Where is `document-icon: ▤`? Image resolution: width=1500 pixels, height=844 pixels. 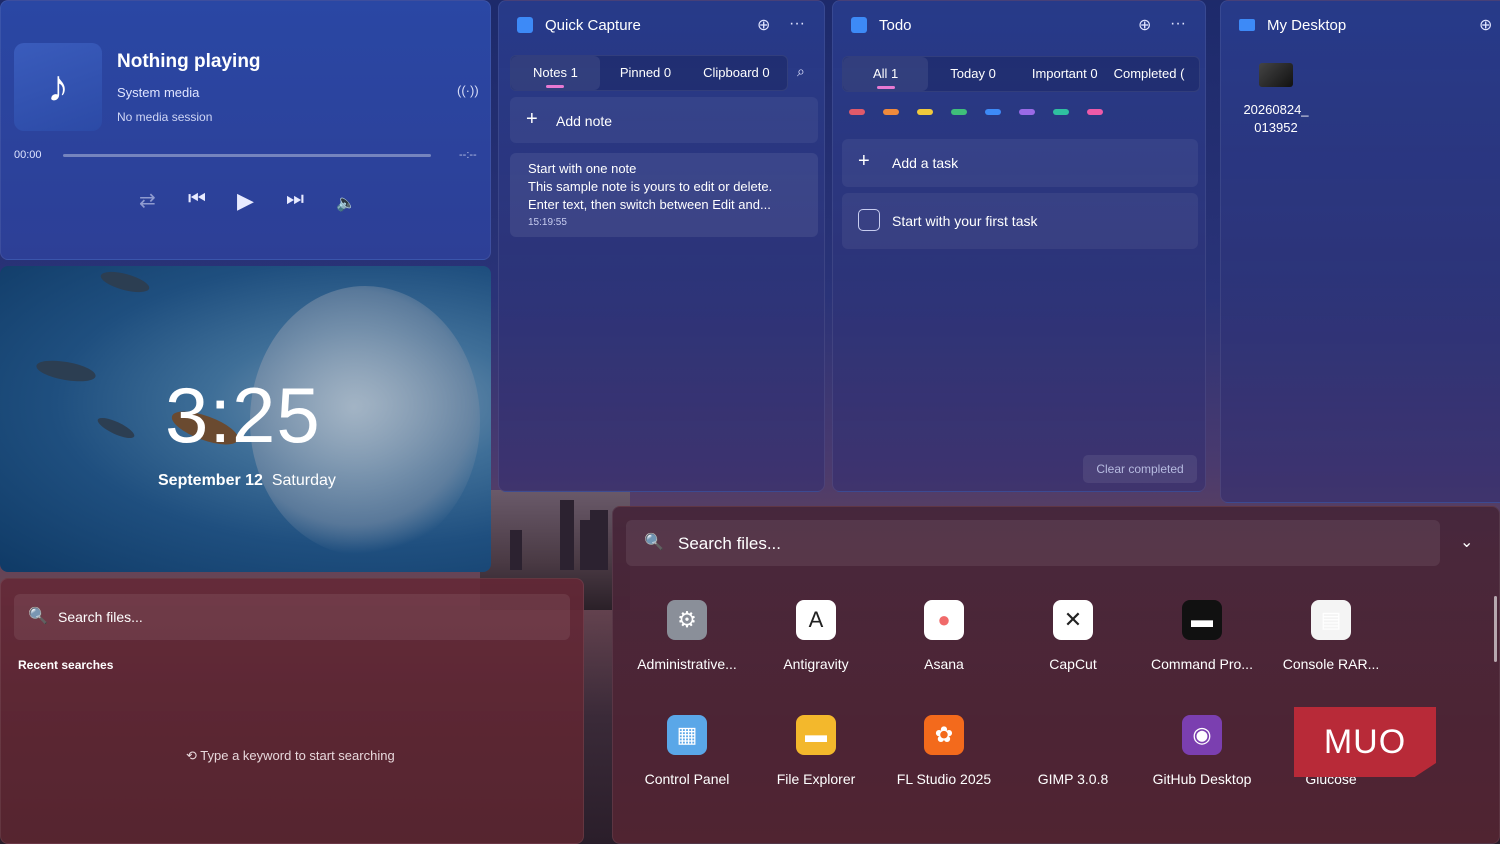 document-icon: ▤ is located at coordinates (1331, 620).